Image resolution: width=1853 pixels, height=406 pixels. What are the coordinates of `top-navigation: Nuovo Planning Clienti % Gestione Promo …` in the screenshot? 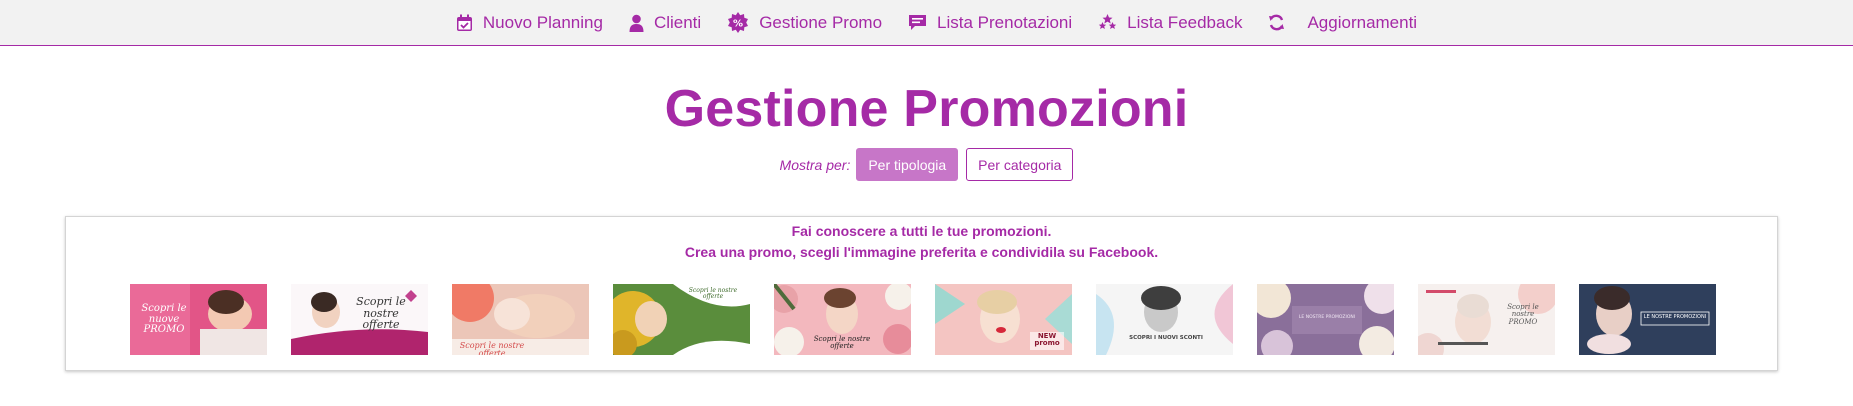 It's located at (926, 23).